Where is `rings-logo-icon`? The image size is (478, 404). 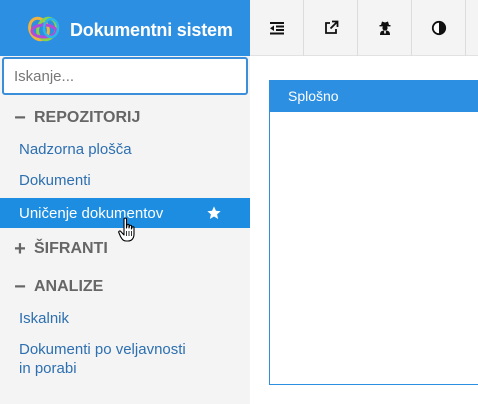
rings-logo-icon is located at coordinates (44, 29).